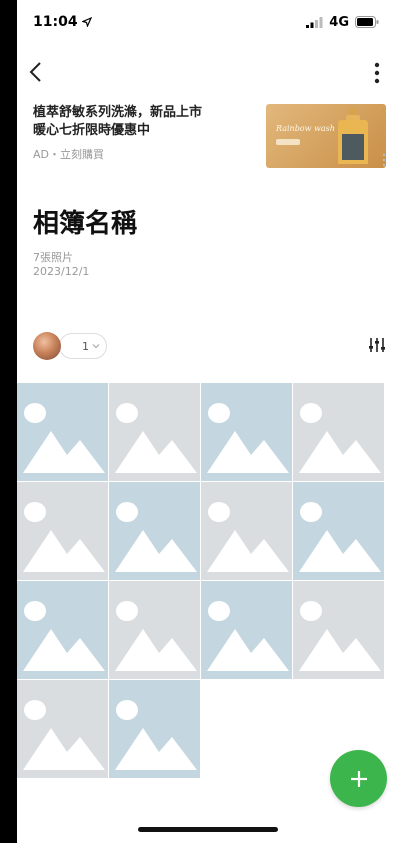 Image resolution: width=393 pixels, height=843 pixels. I want to click on chevron-left-icon, so click(35, 72).